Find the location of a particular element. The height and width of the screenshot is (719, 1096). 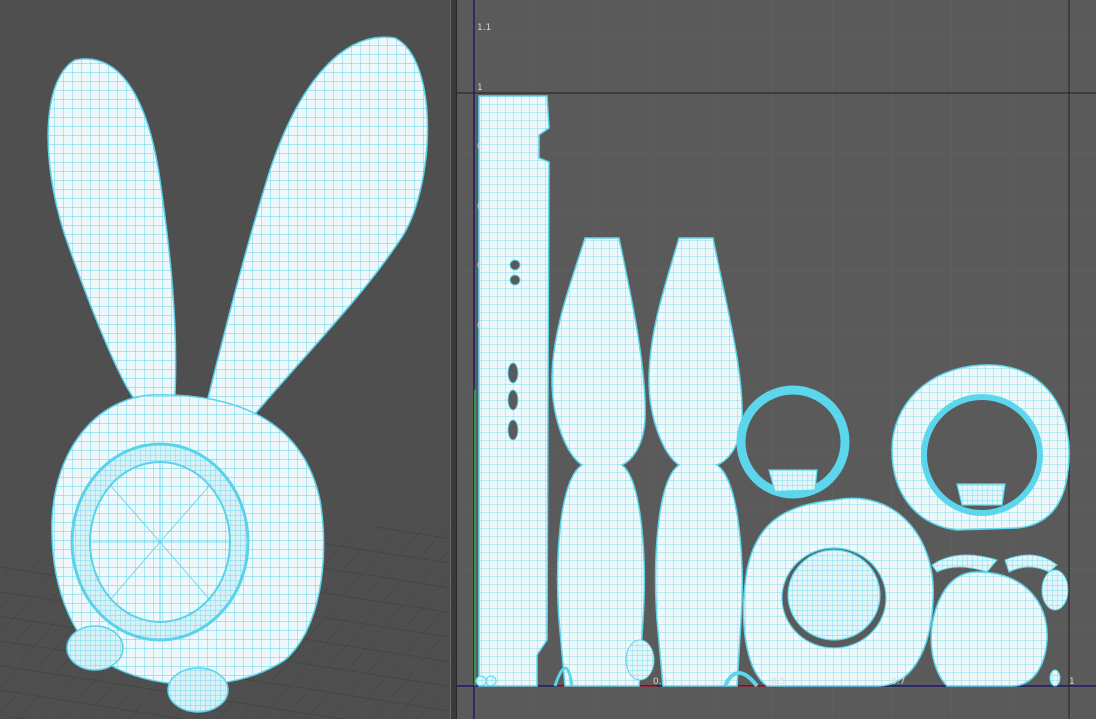

right-foot is located at coordinates (198, 690).